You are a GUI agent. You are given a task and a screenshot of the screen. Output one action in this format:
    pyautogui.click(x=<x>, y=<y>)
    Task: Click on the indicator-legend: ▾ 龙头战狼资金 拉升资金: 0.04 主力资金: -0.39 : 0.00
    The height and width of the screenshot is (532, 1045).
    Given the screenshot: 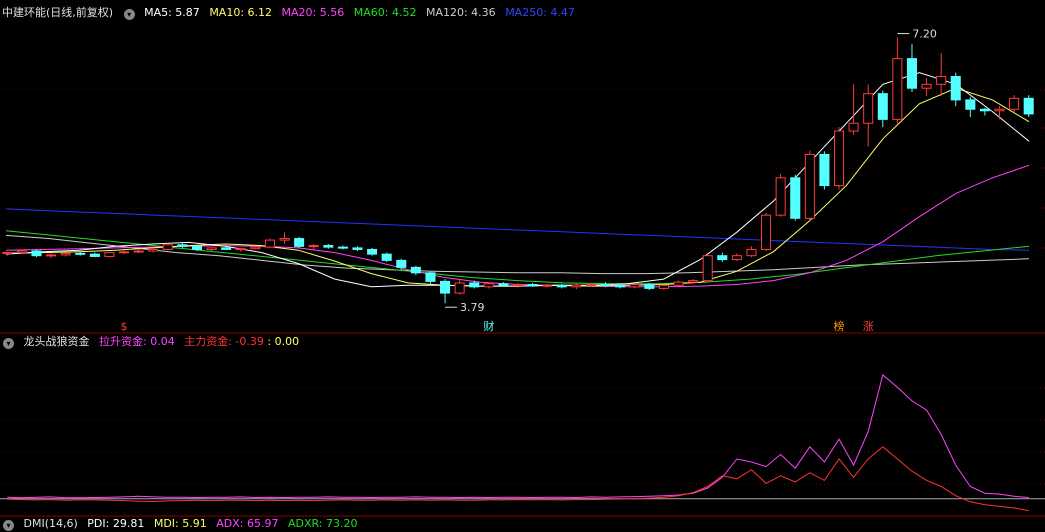 What is the action you would take?
    pyautogui.click(x=153, y=342)
    